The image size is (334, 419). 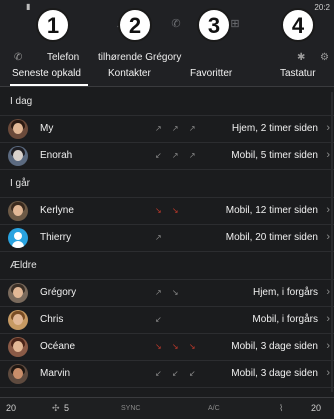 What do you see at coordinates (18, 57) in the screenshot?
I see `phone-icon: ✆` at bounding box center [18, 57].